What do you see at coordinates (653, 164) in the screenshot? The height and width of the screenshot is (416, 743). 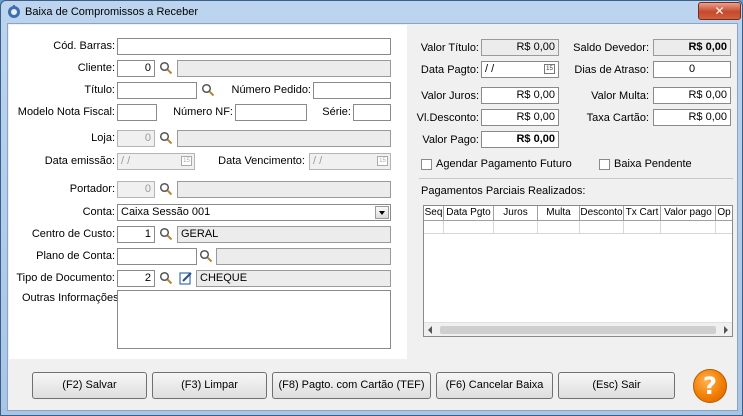 I see `baixa-pendente-label: Baixa Pendente` at bounding box center [653, 164].